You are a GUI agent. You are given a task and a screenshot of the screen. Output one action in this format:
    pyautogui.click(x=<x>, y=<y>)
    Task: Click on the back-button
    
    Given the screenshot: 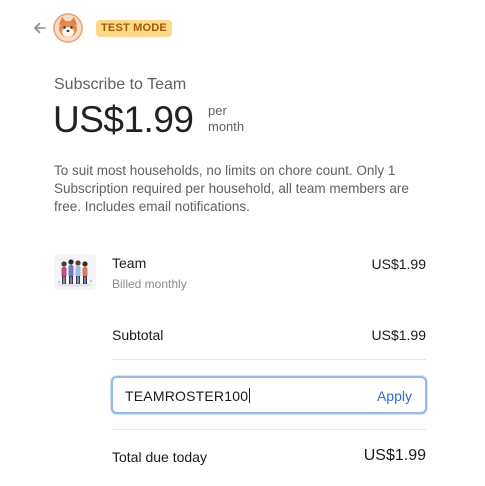 What is the action you would take?
    pyautogui.click(x=40, y=28)
    